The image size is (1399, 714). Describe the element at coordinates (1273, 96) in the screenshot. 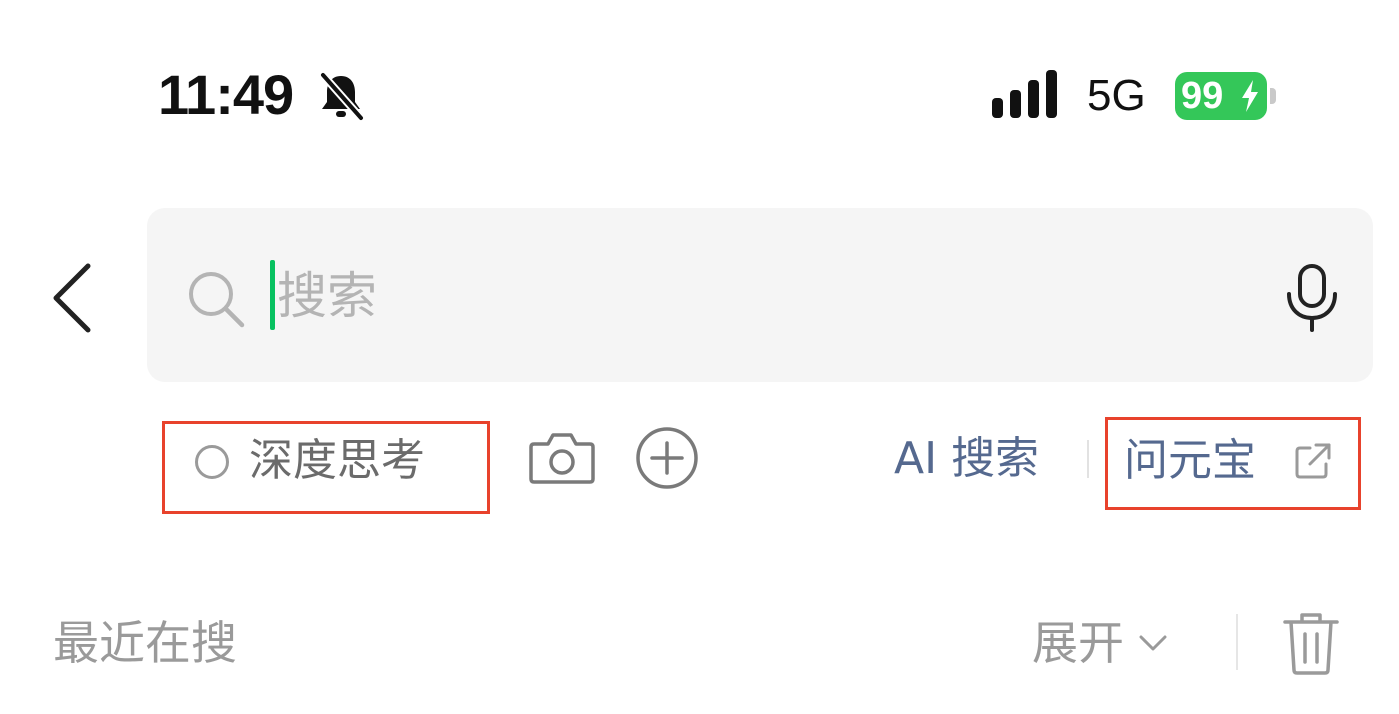

I see `battery-cap` at that location.